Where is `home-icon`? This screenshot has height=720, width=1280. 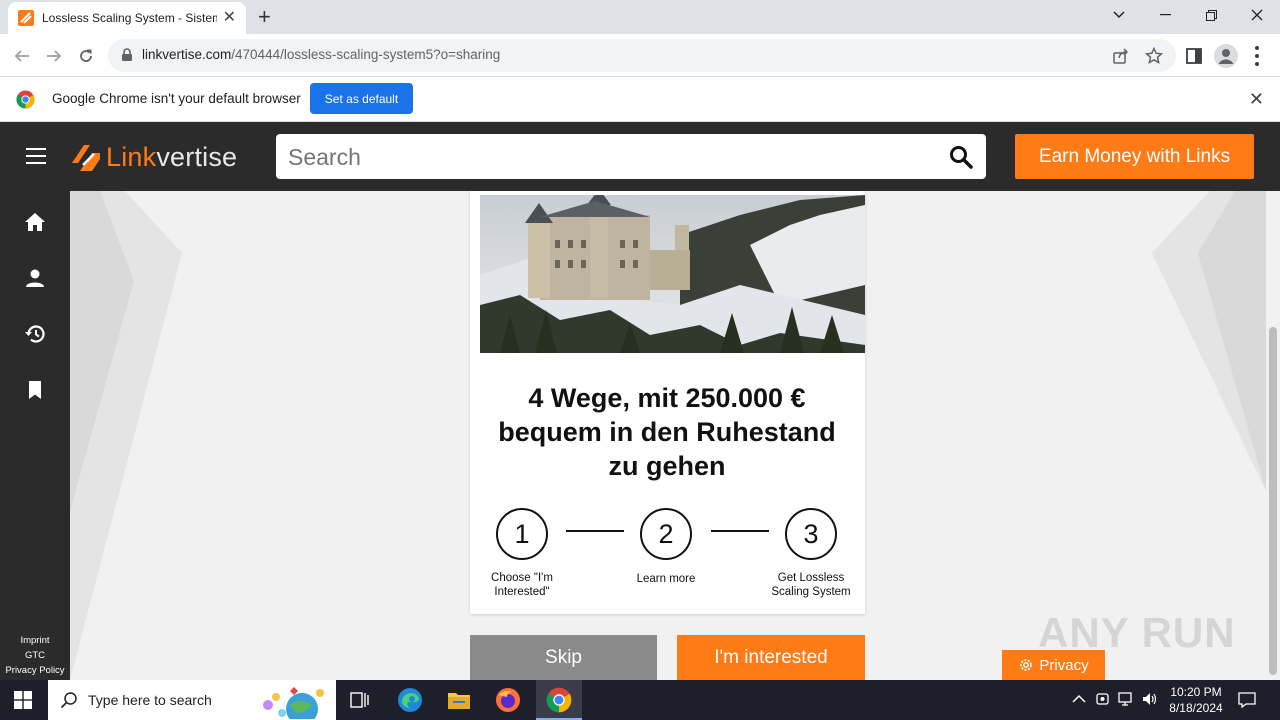
home-icon is located at coordinates (35, 222).